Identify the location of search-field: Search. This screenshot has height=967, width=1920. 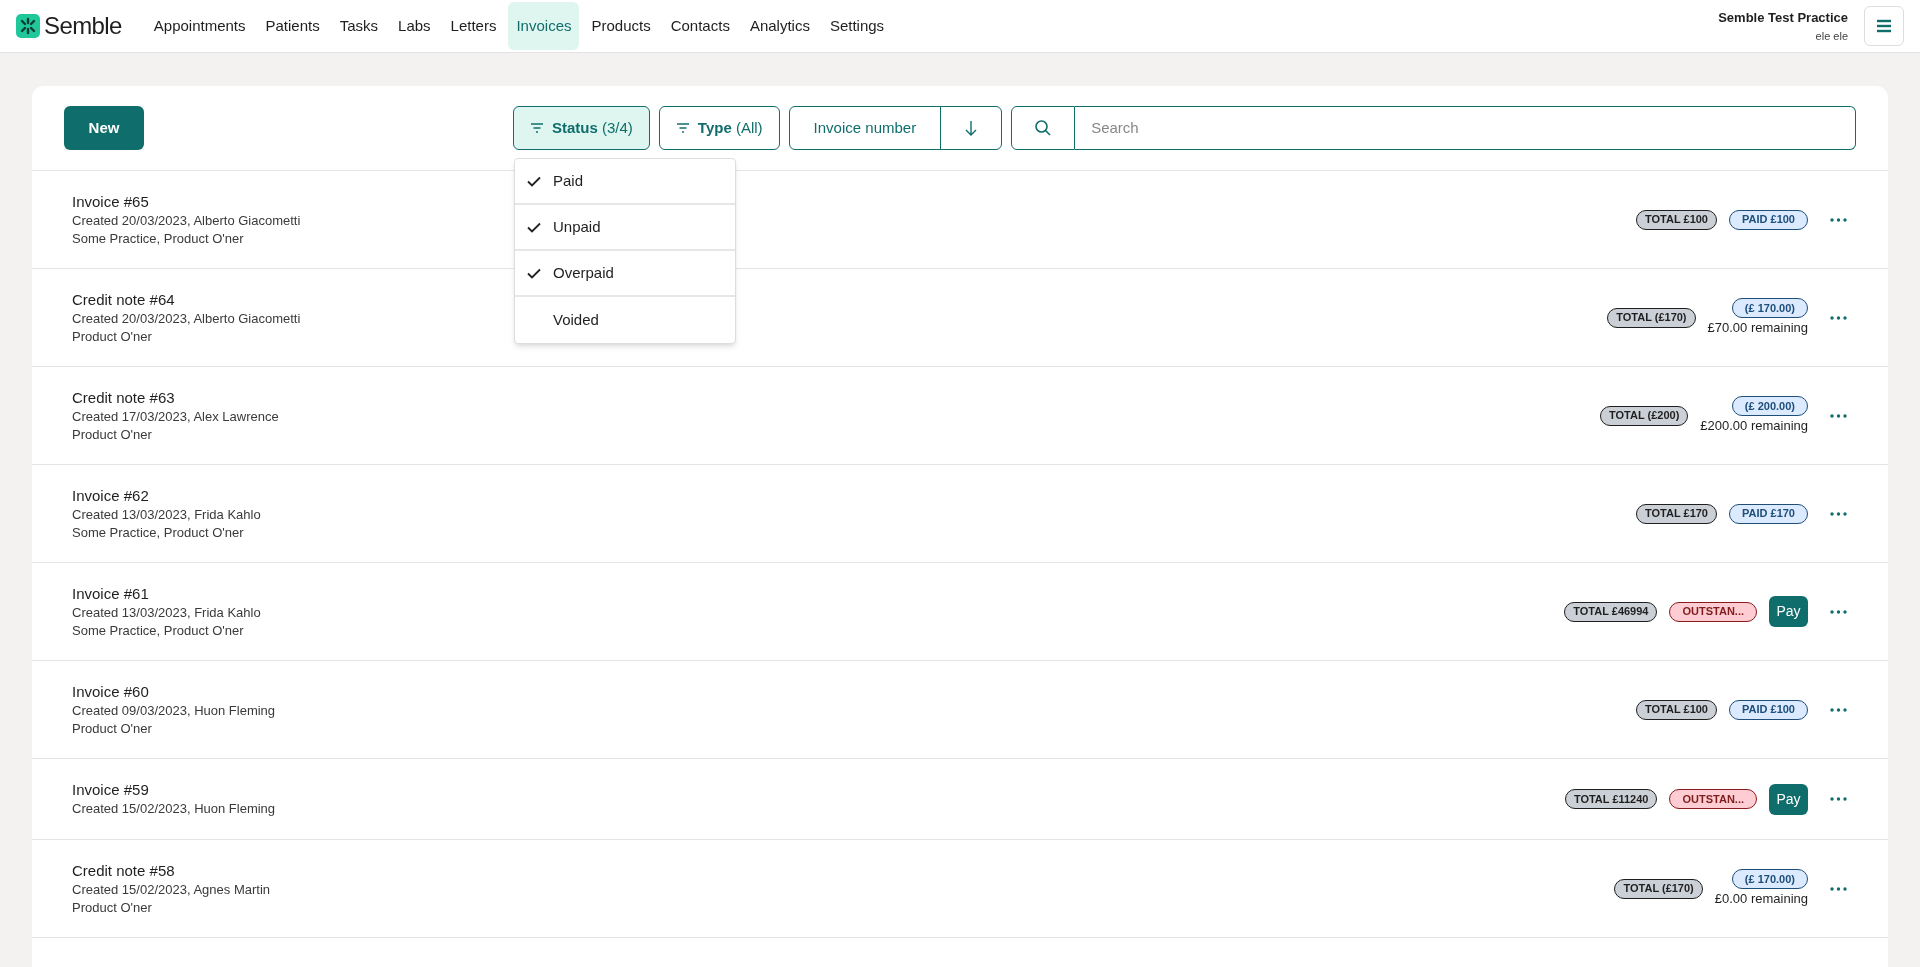
(1465, 128).